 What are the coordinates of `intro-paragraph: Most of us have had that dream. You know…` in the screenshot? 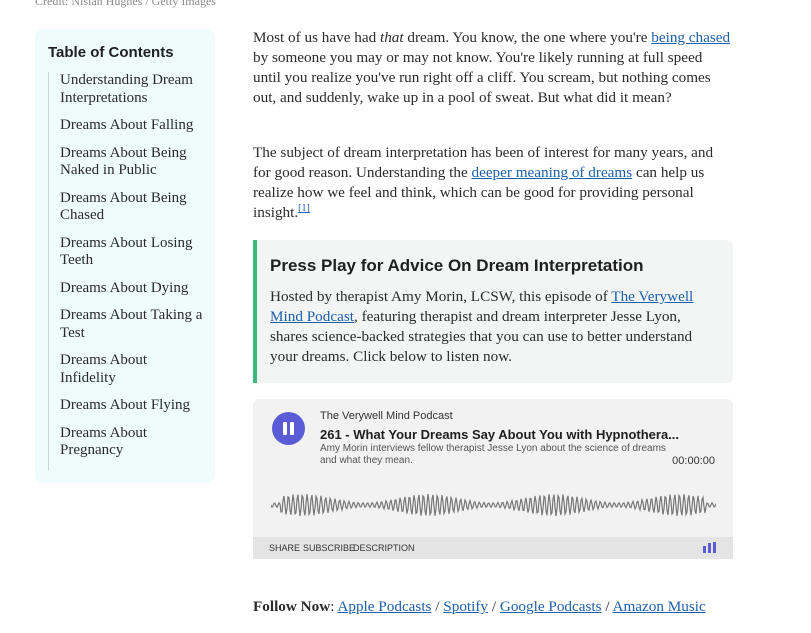 It's located at (492, 67).